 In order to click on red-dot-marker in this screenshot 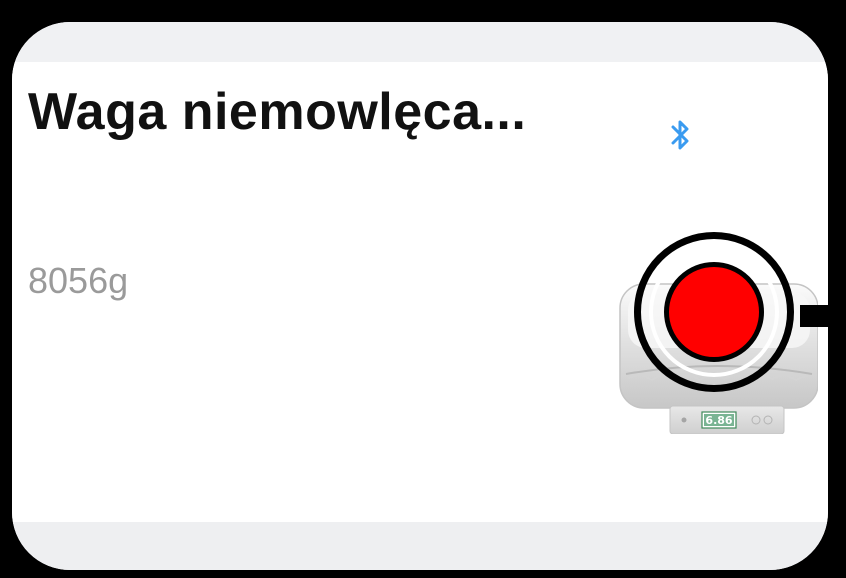, I will do `click(714, 312)`.